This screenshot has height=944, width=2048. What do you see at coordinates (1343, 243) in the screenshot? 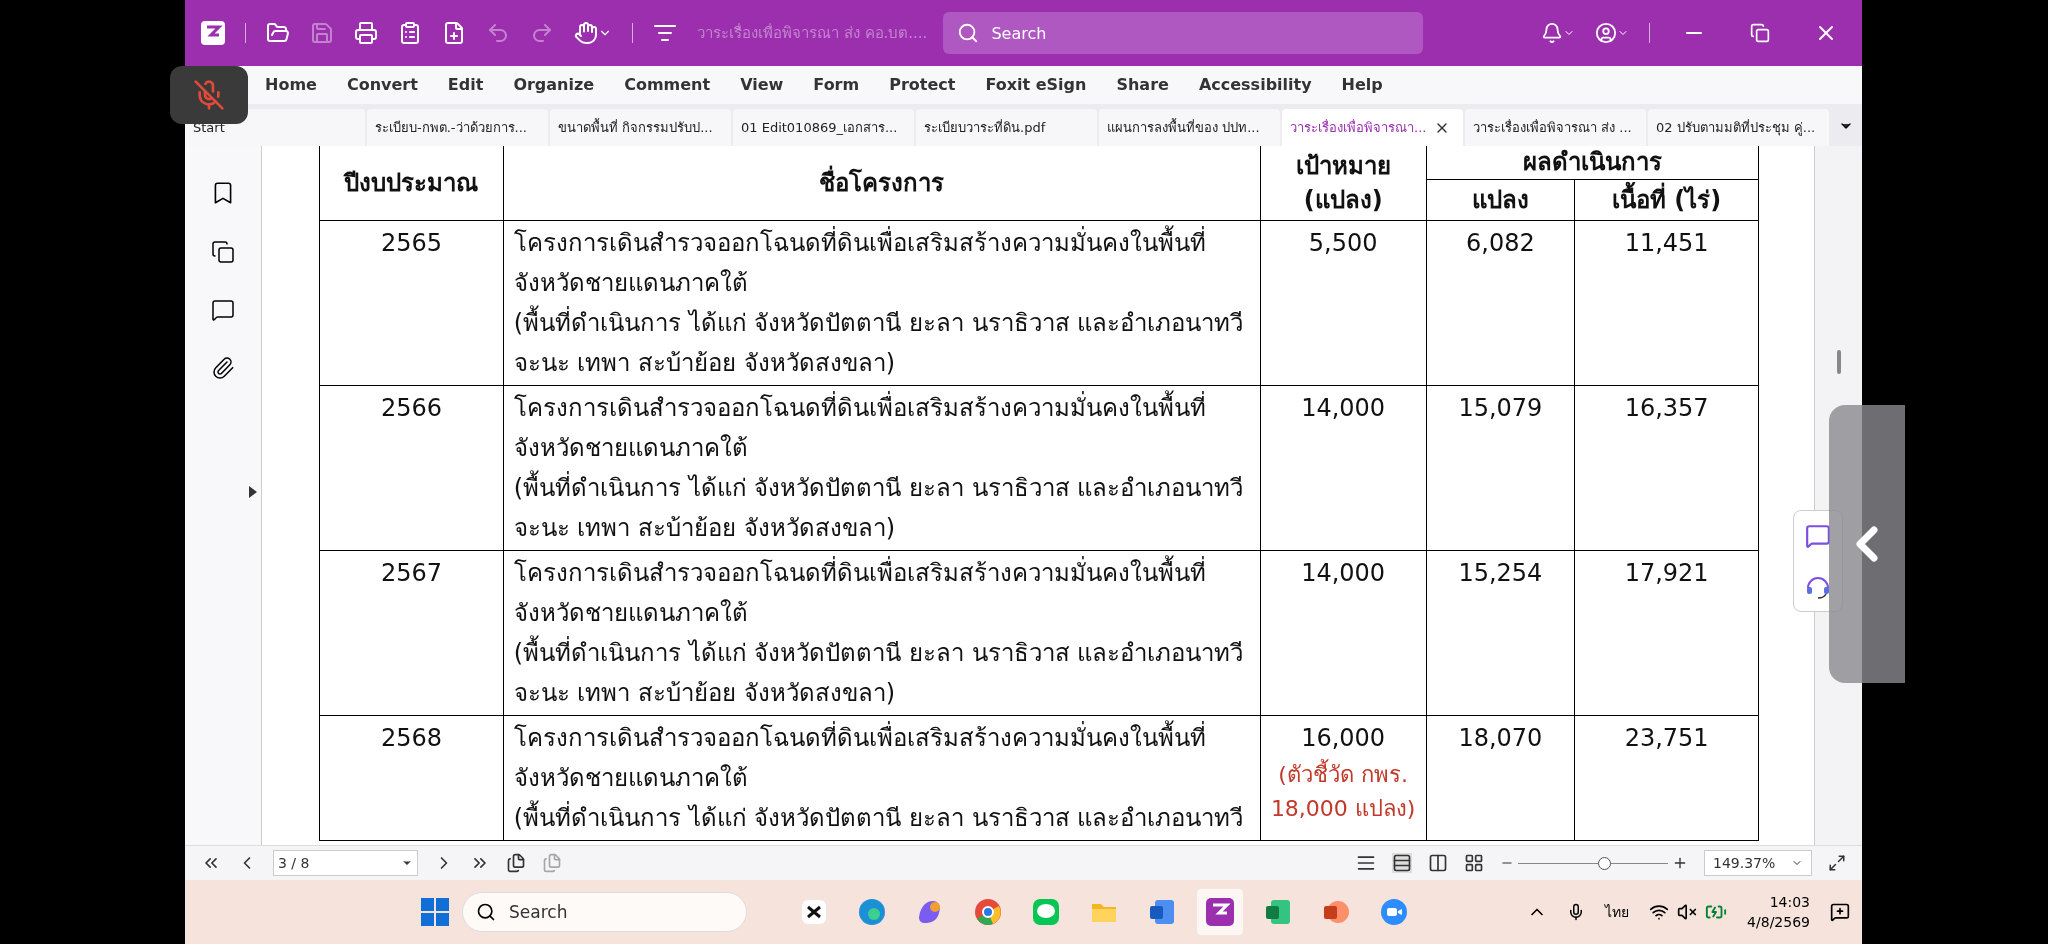
I see `table-cell-text: 5,500` at bounding box center [1343, 243].